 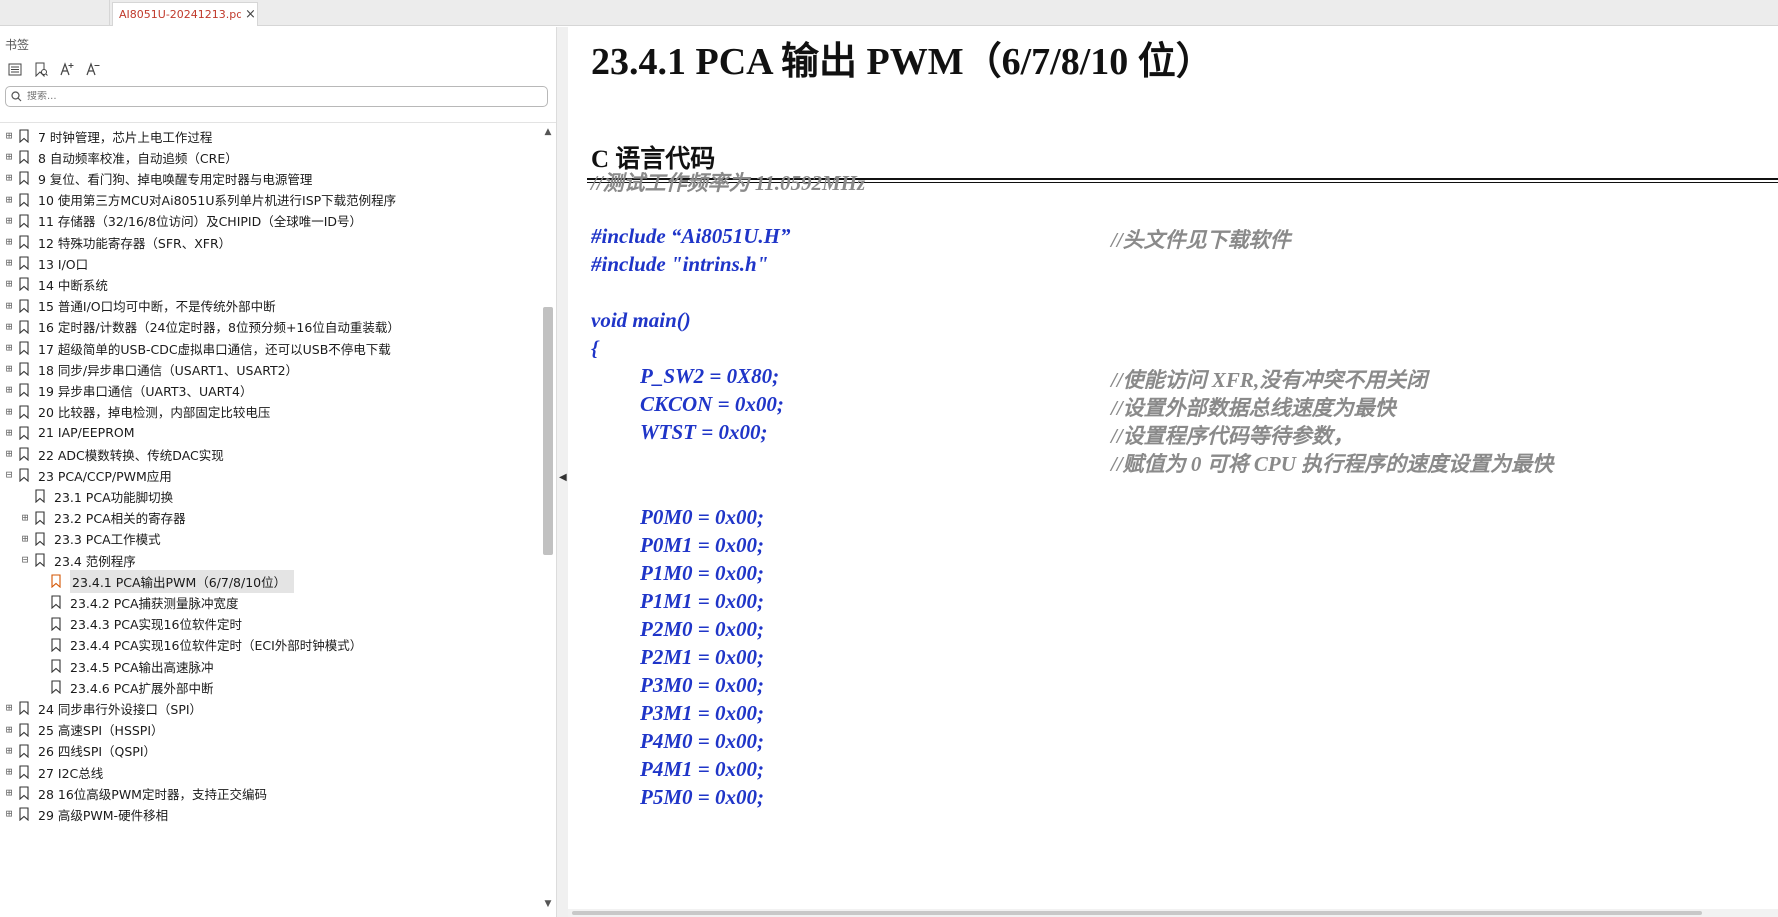 I want to click on list-icon, so click(x=15, y=69).